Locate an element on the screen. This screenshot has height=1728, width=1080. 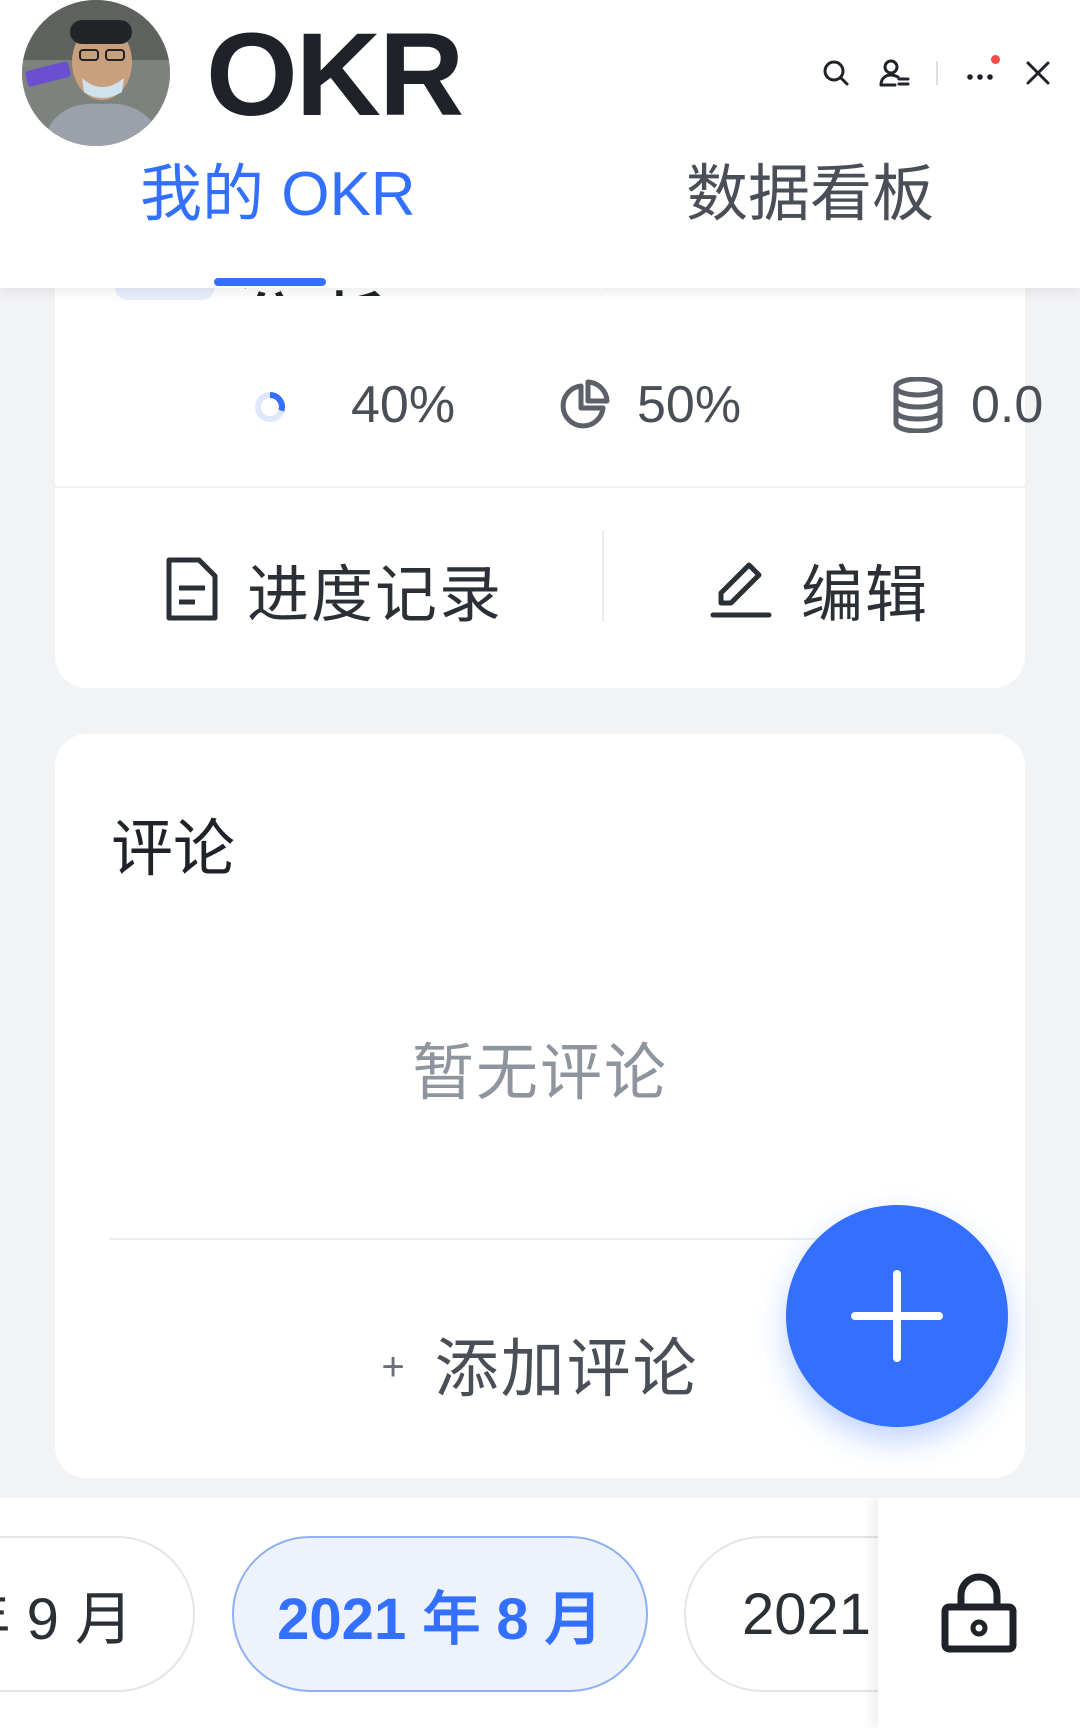
avatar-image is located at coordinates (96, 73).